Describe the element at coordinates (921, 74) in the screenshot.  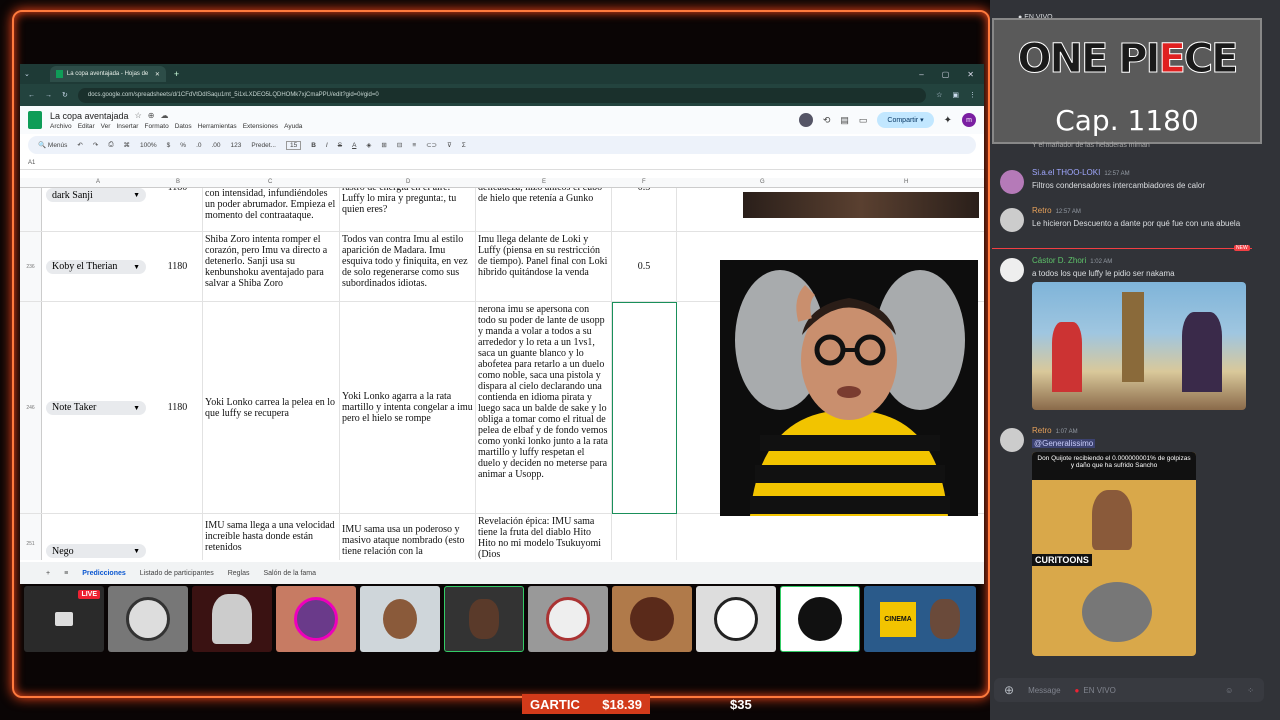
I see `minimize-icon: –` at that location.